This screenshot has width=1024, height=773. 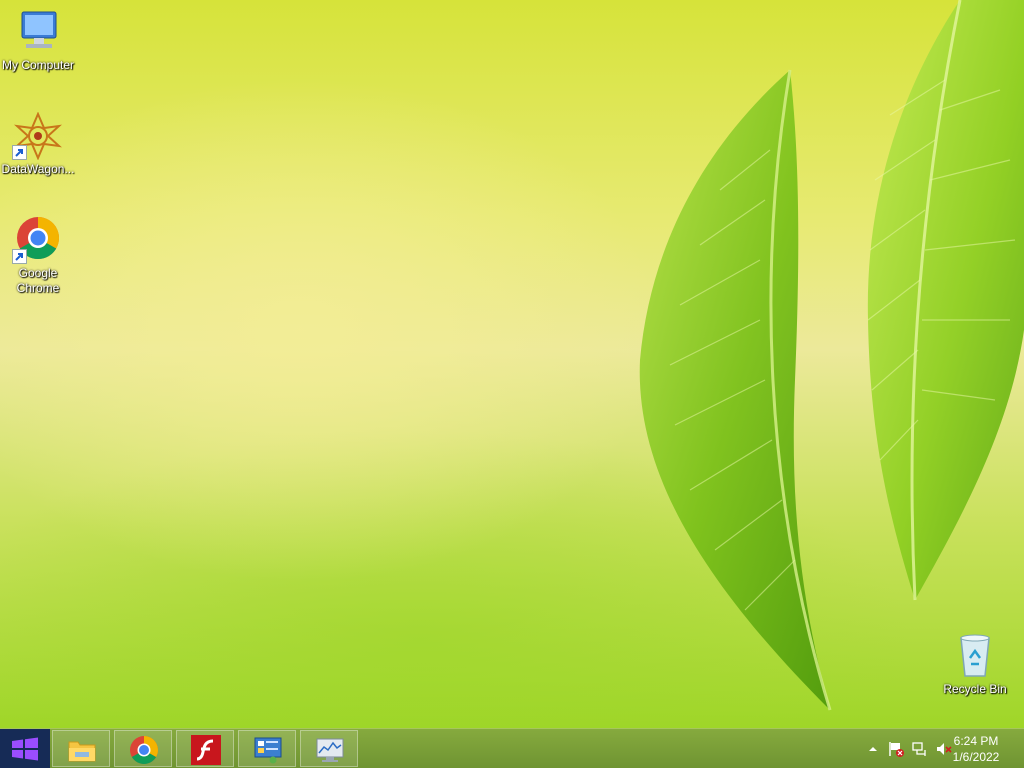 I want to click on my-computer-icon, so click(x=38, y=32).